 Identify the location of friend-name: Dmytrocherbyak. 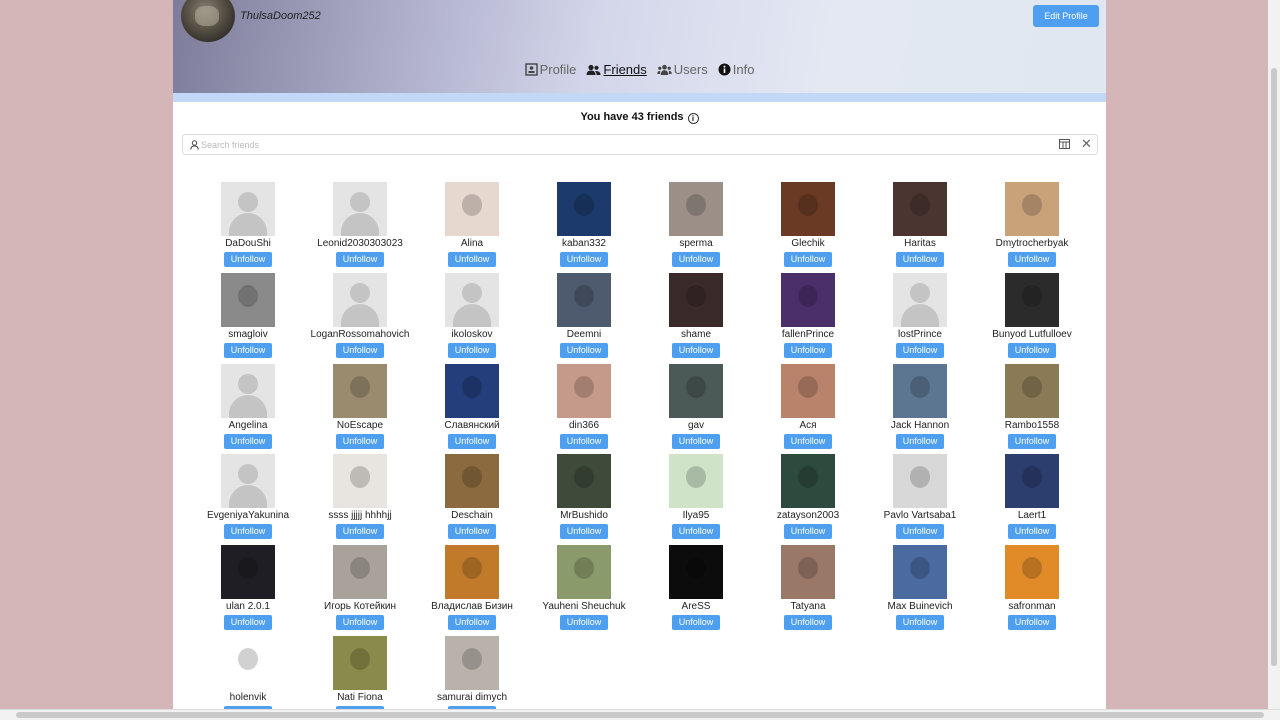
(1032, 243).